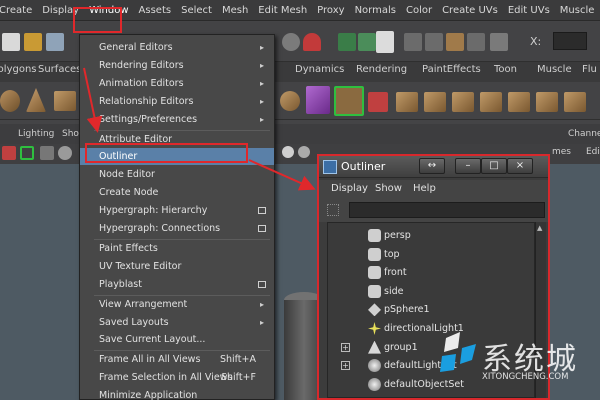 The image size is (600, 400). I want to click on watermark-en: XITONGCHENG.COM, so click(525, 377).